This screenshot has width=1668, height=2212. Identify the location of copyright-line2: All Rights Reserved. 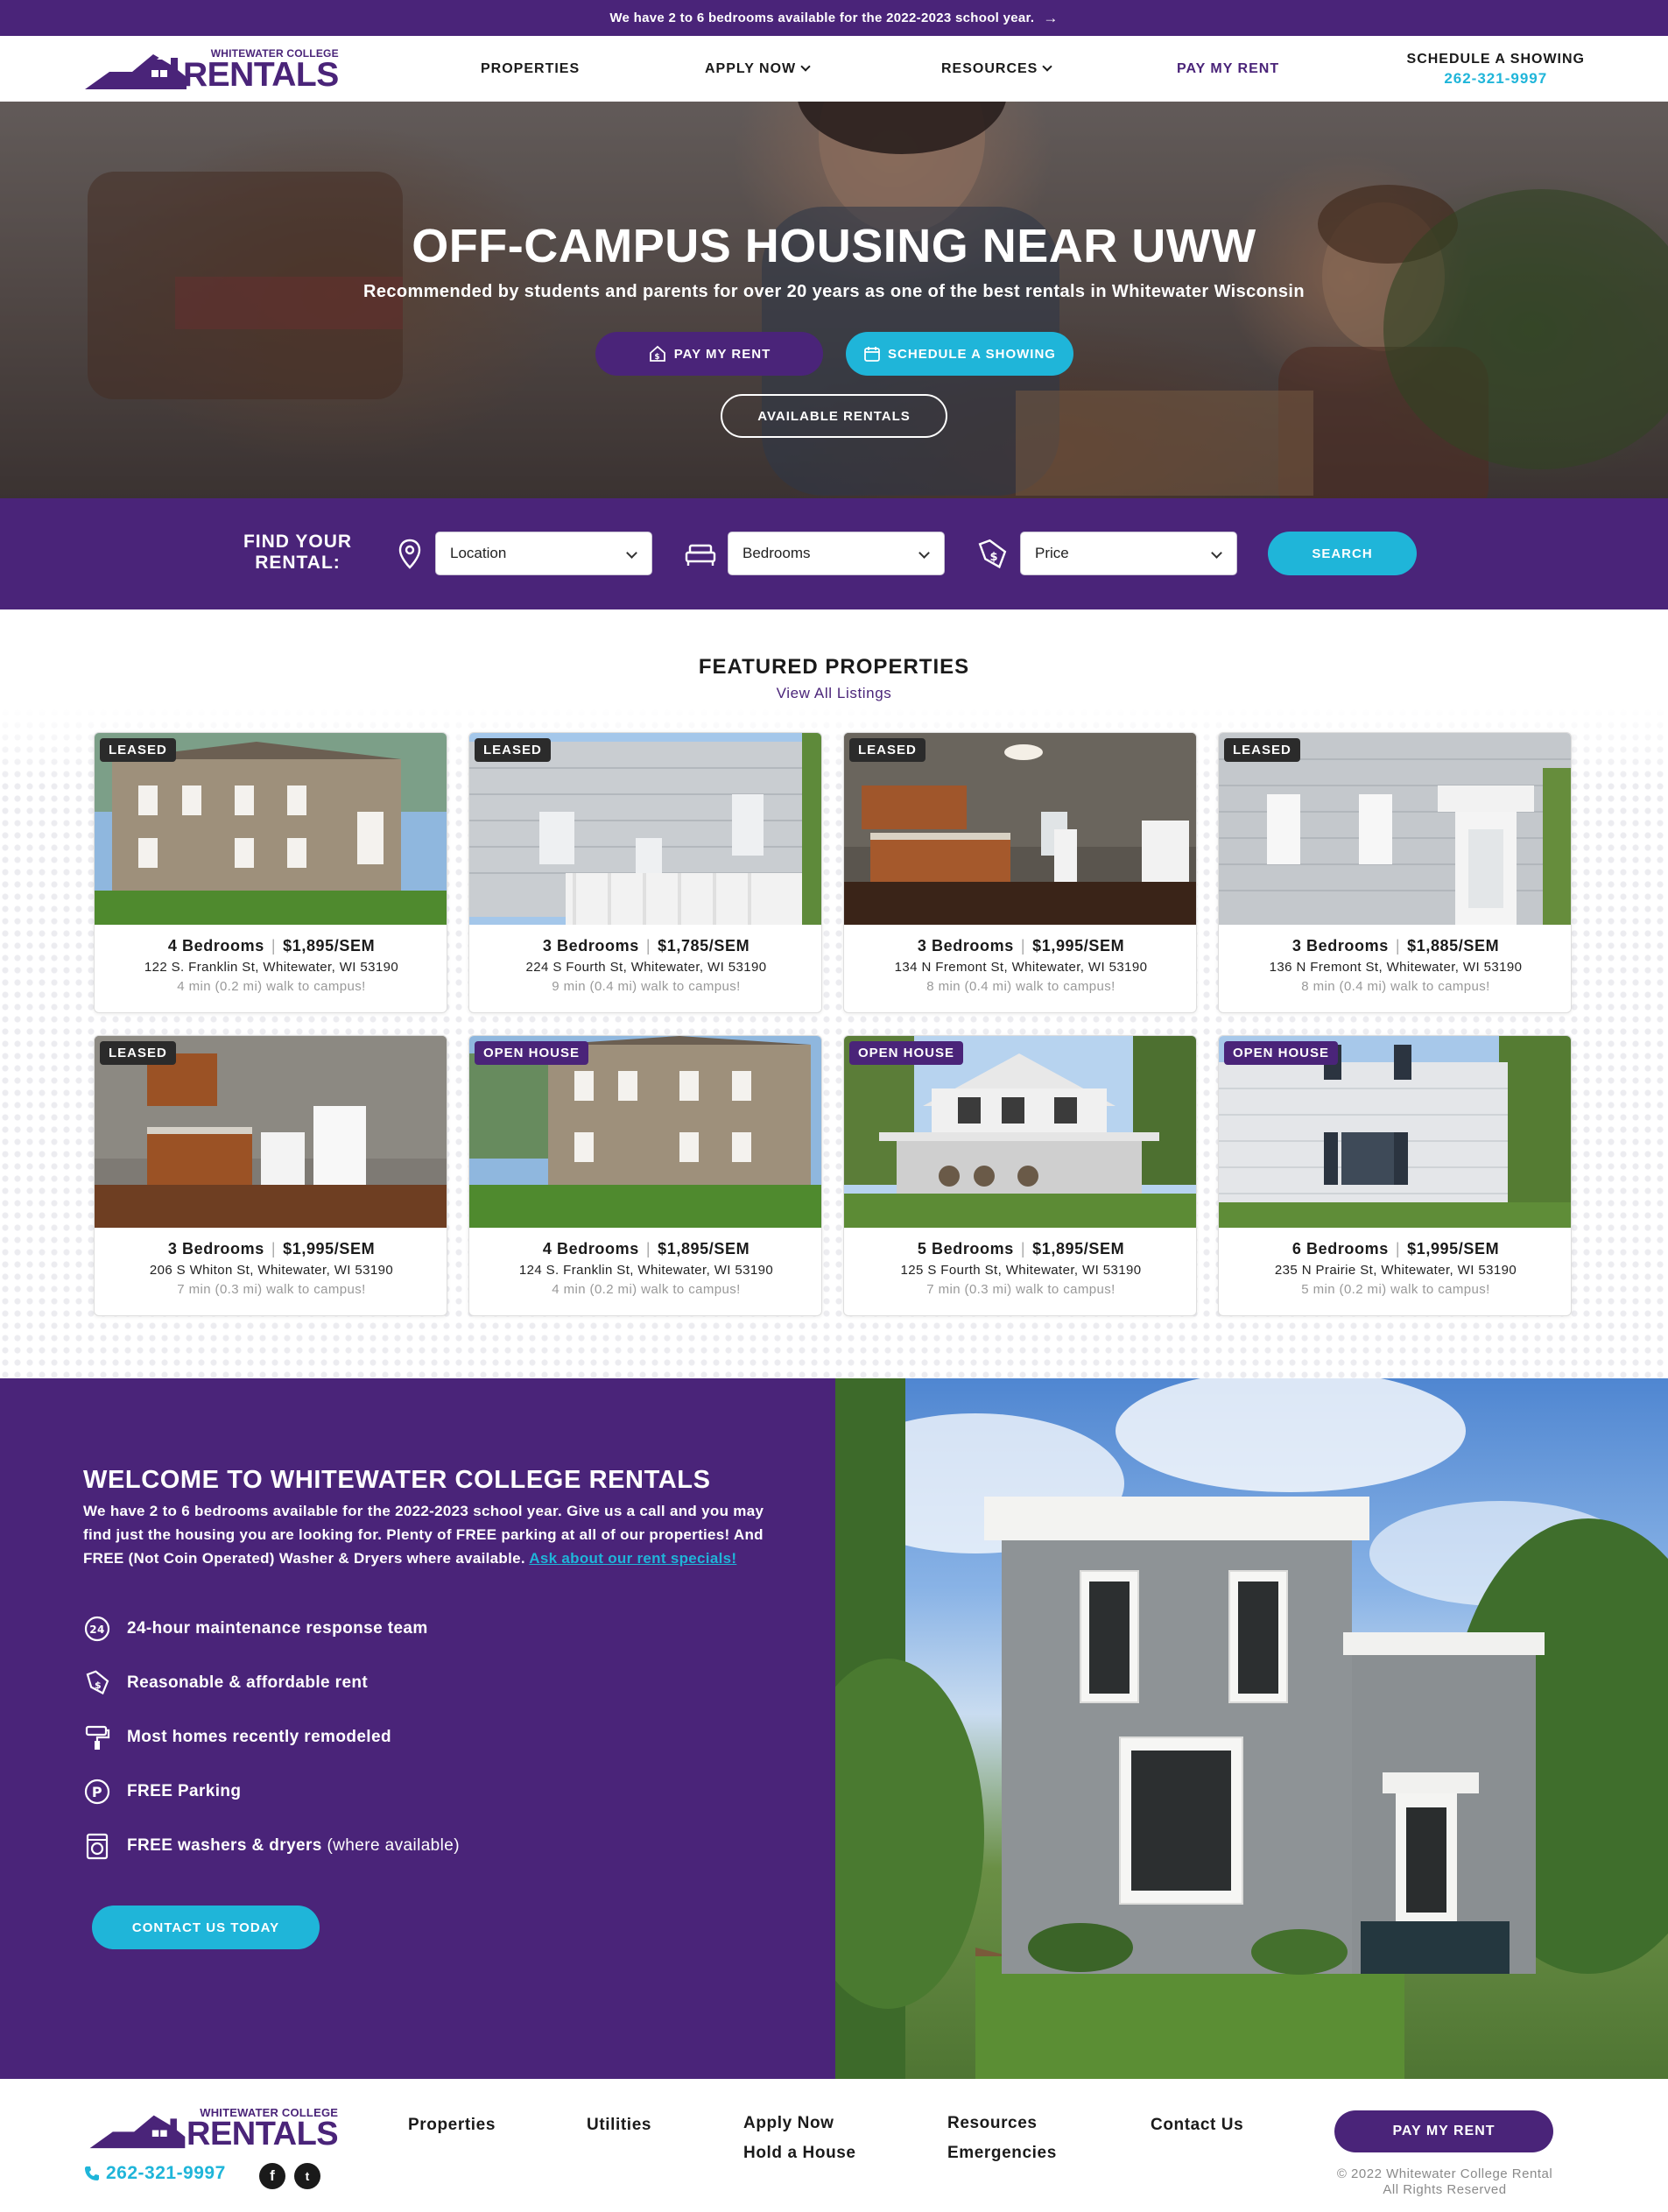
(1445, 2189).